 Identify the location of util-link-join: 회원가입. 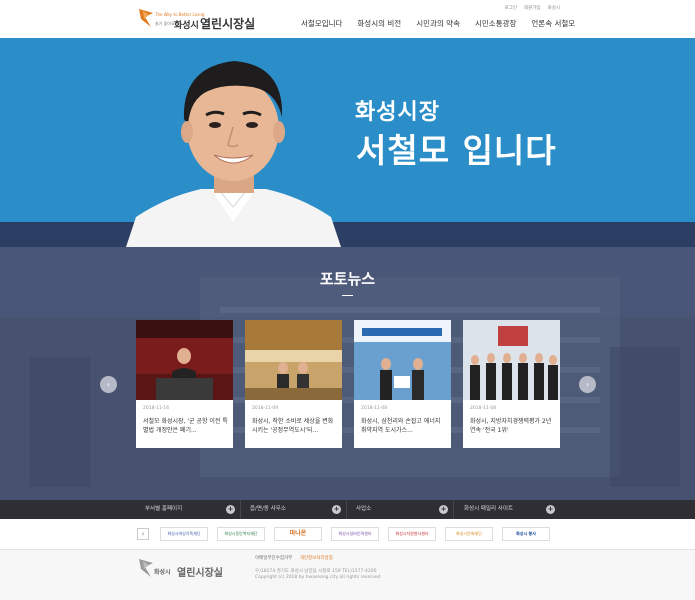
(532, 8).